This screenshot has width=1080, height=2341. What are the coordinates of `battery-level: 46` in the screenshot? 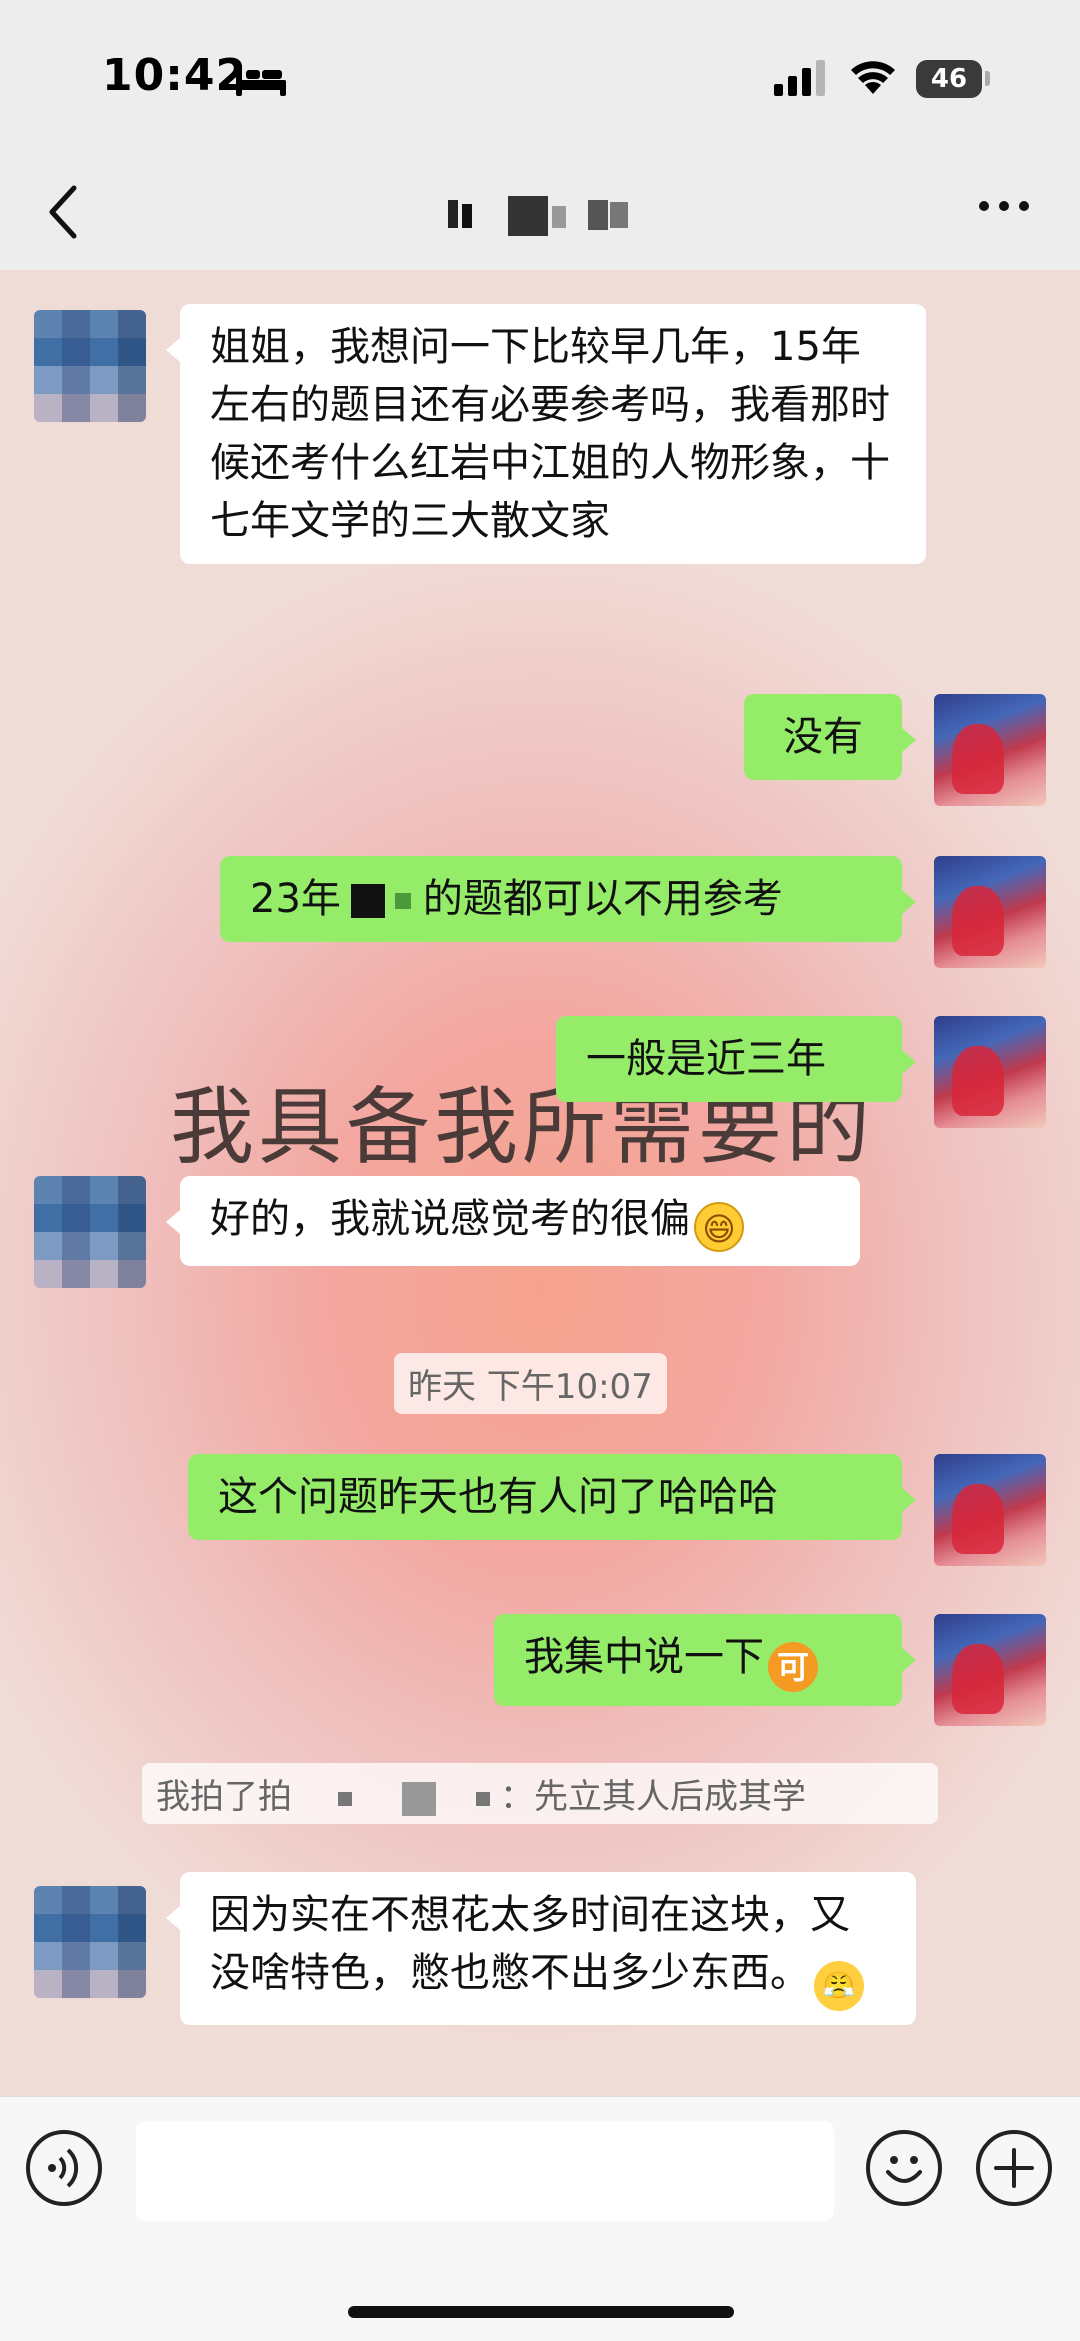 It's located at (949, 79).